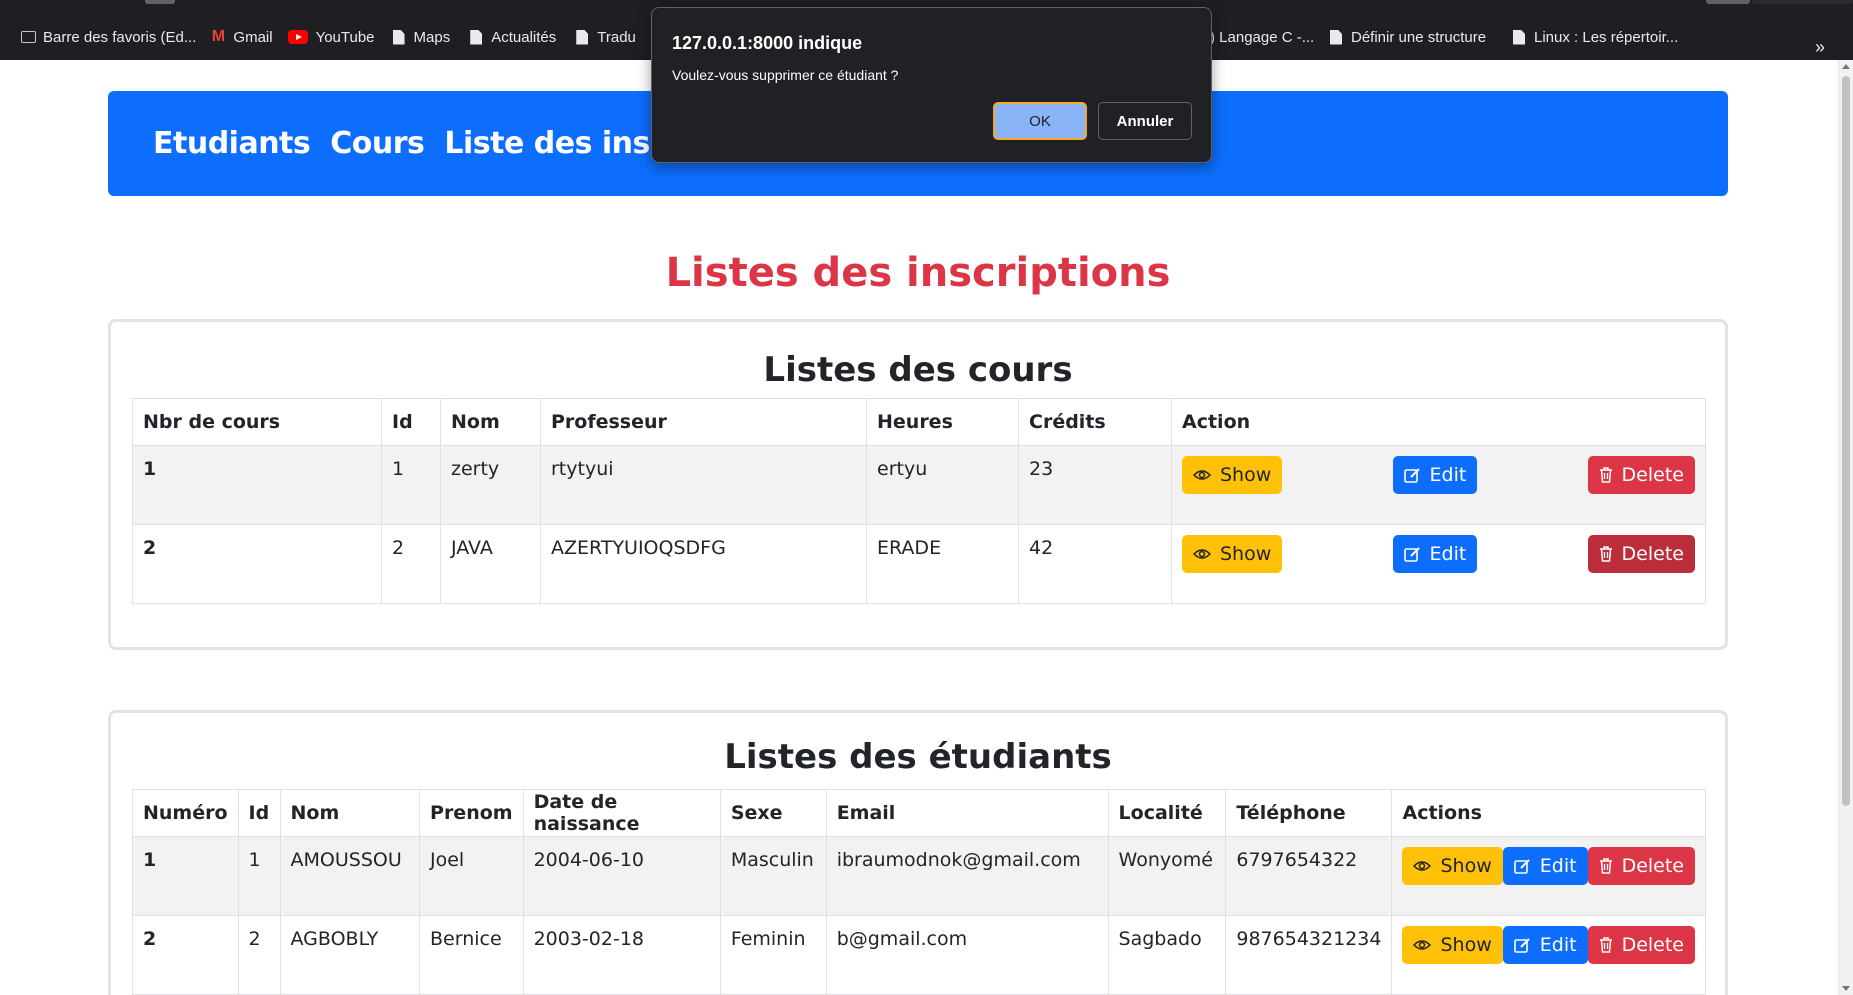 Image resolution: width=1853 pixels, height=995 pixels. Describe the element at coordinates (1095, 485) in the screenshot. I see `cell: 23` at that location.